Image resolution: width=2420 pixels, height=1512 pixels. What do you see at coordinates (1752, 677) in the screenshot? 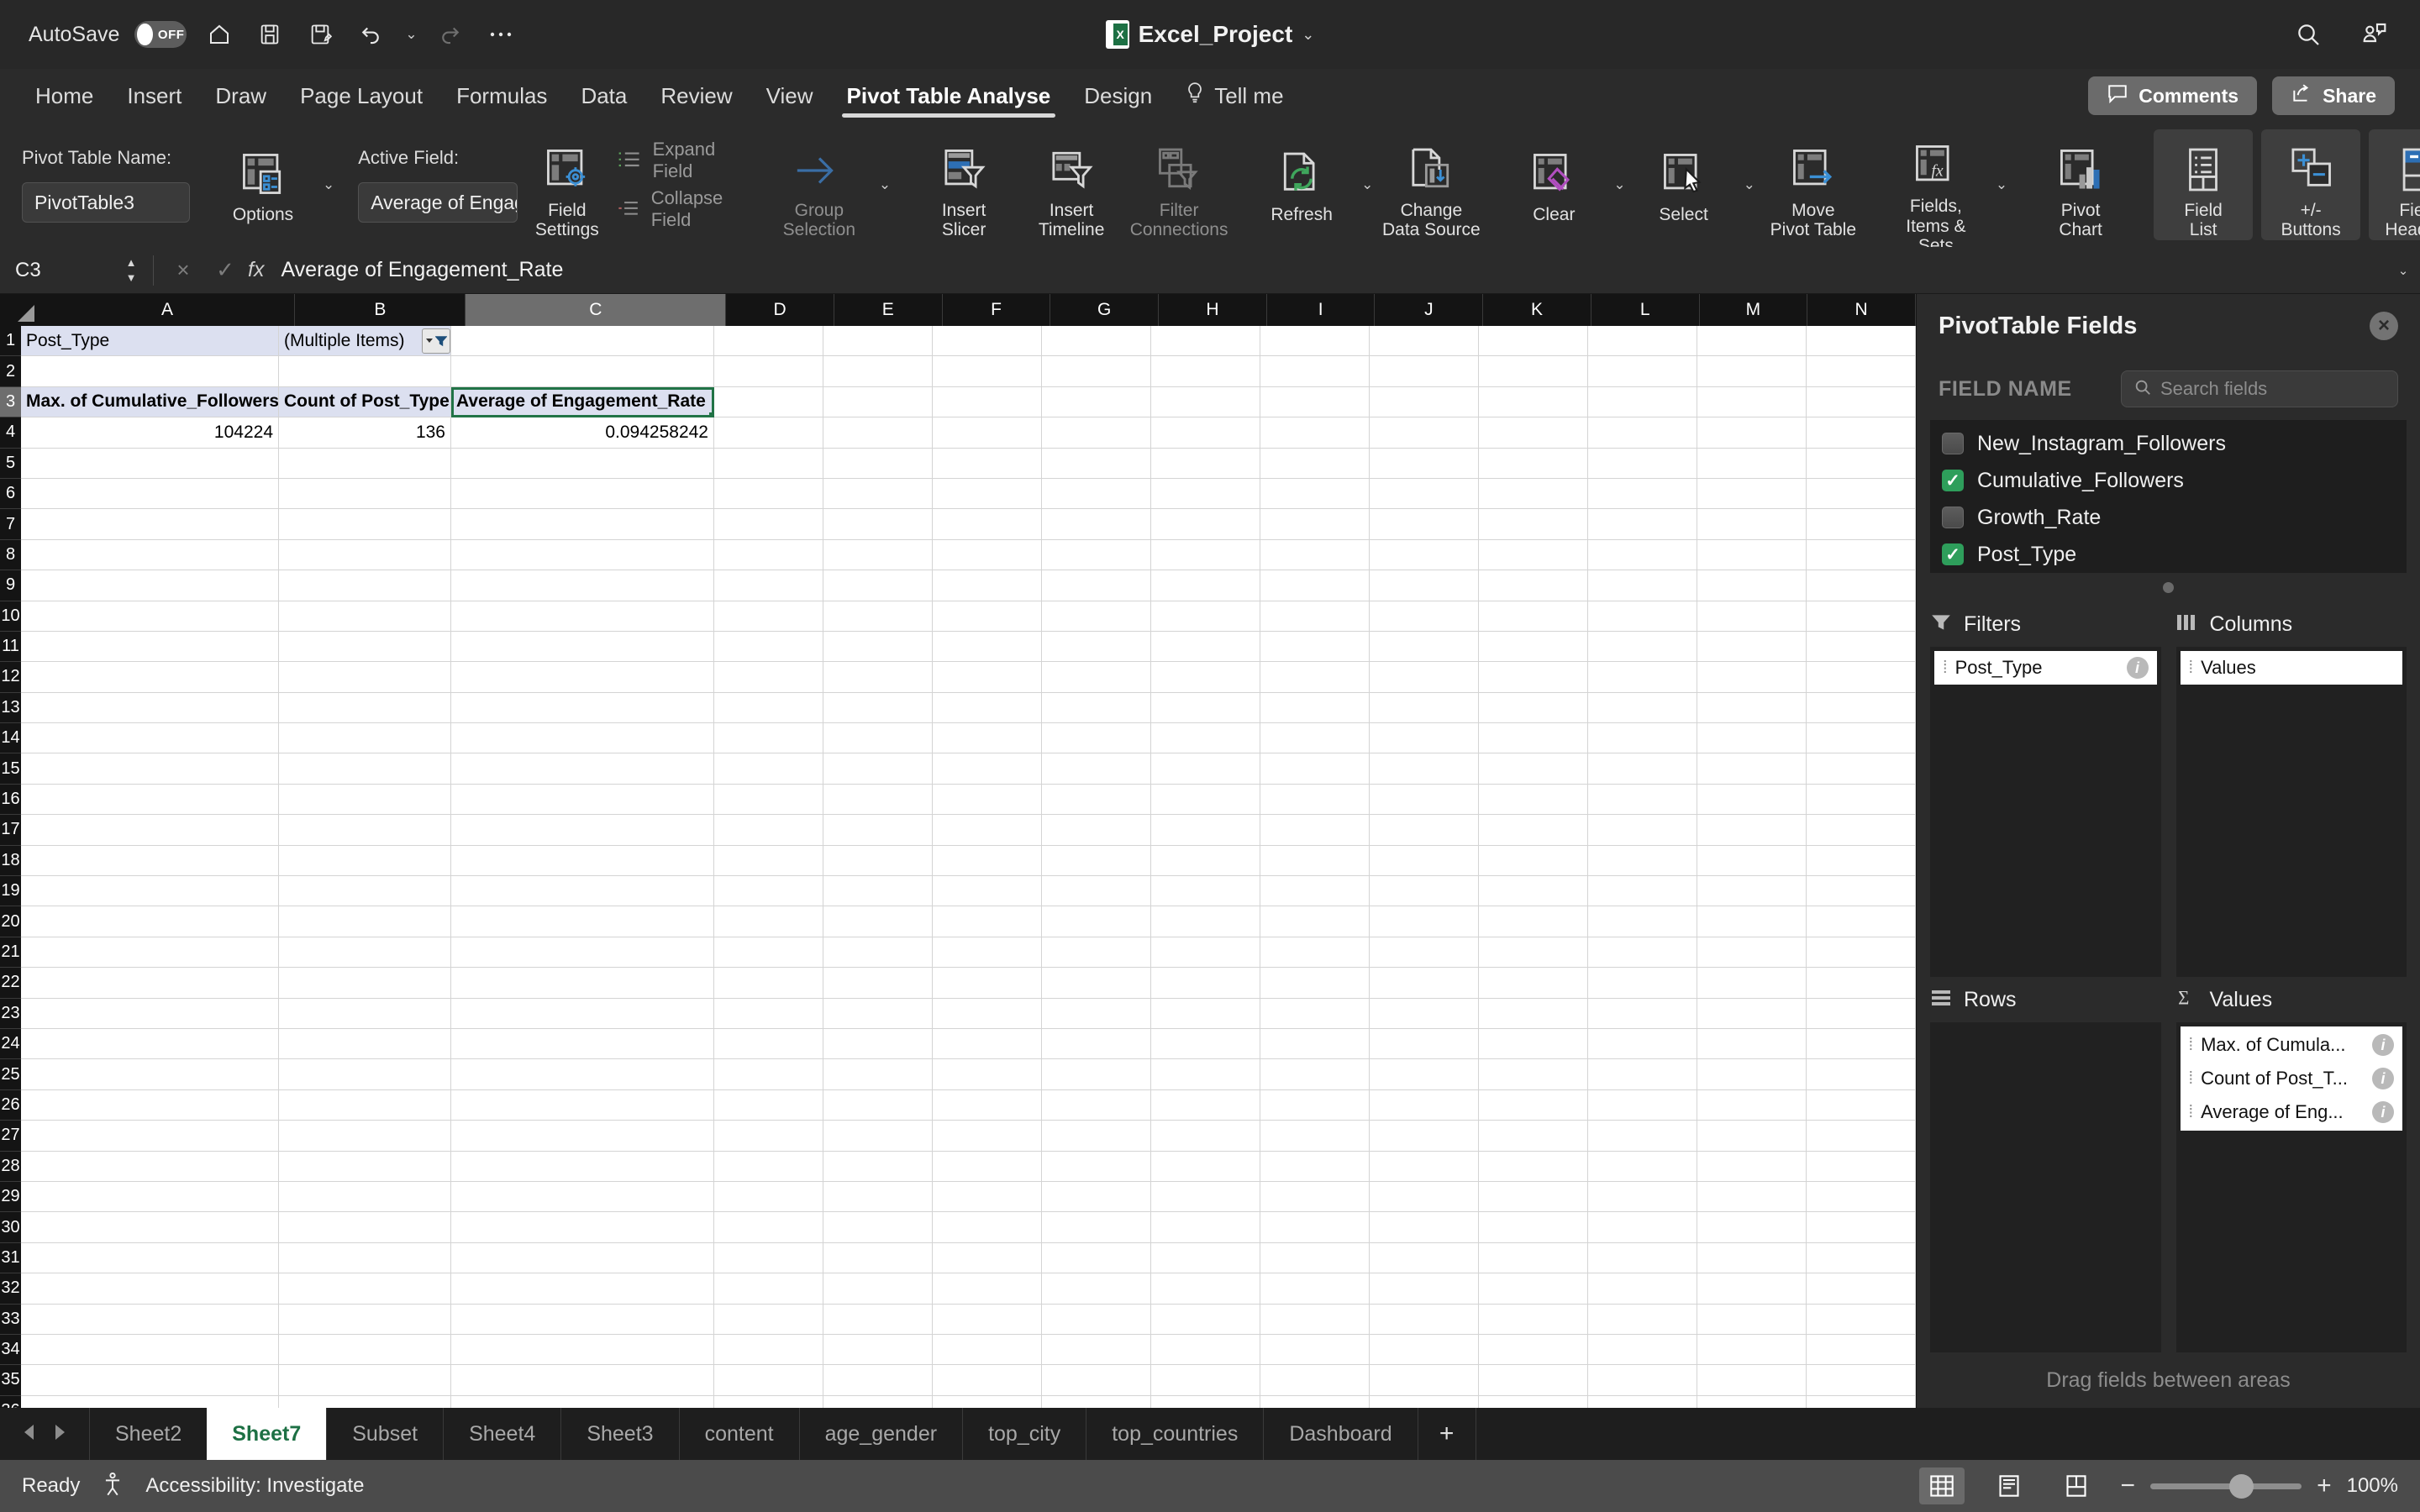
I see `cell-m12` at bounding box center [1752, 677].